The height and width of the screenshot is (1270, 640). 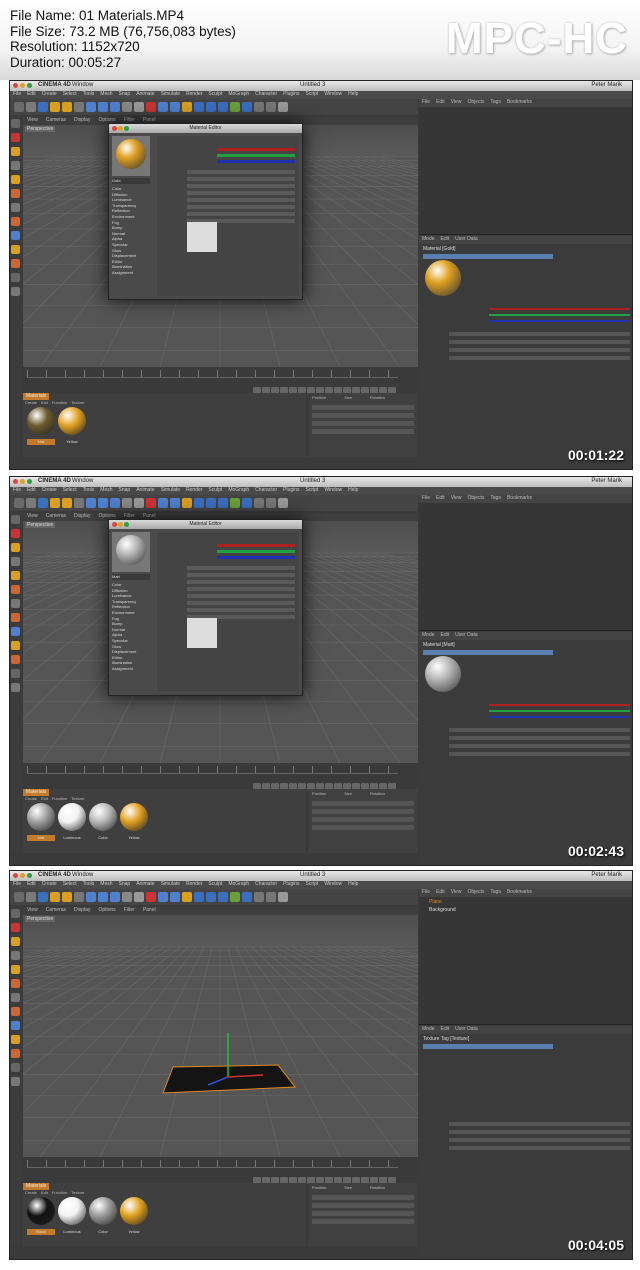 I want to click on menu-item: MoGraph, so click(x=238, y=884).